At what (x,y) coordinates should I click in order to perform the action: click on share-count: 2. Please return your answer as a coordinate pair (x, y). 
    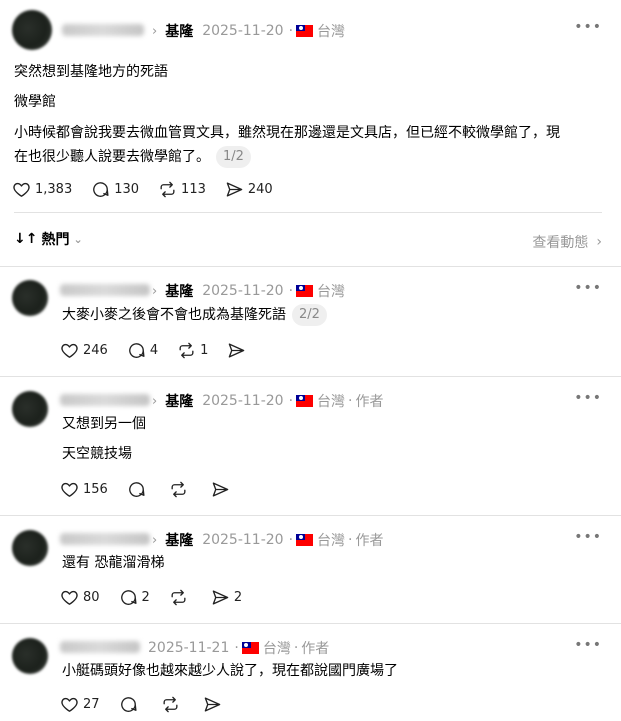
    Looking at the image, I should click on (238, 597).